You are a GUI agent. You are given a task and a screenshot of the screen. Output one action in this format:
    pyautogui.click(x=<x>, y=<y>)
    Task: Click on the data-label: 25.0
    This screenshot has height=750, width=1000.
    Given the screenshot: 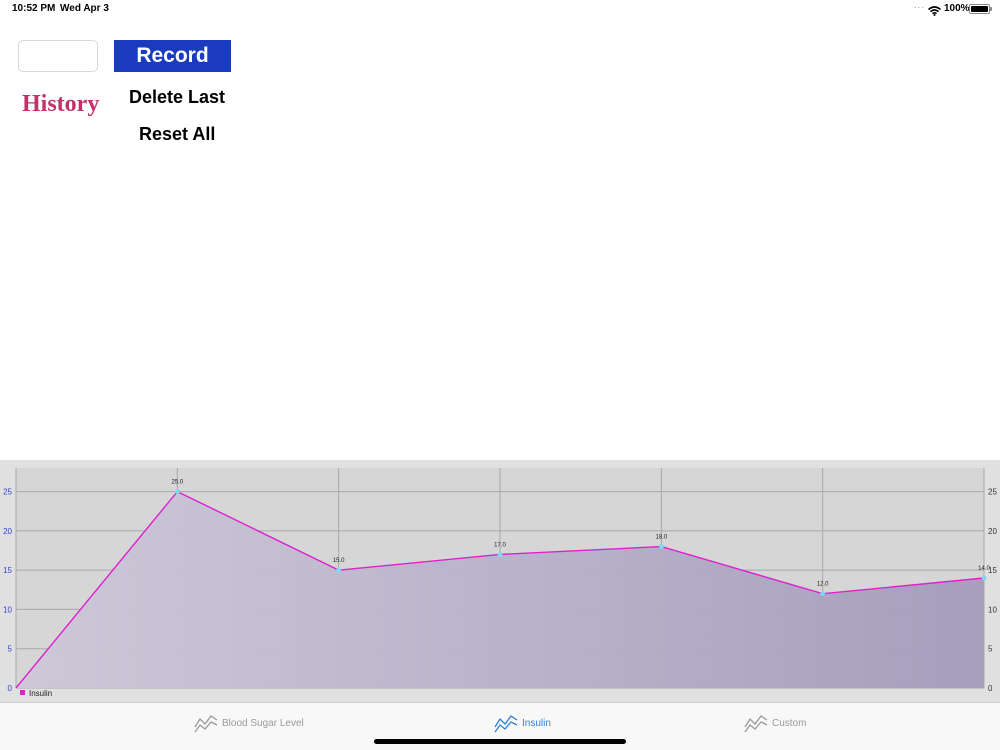 What is the action you would take?
    pyautogui.click(x=177, y=483)
    